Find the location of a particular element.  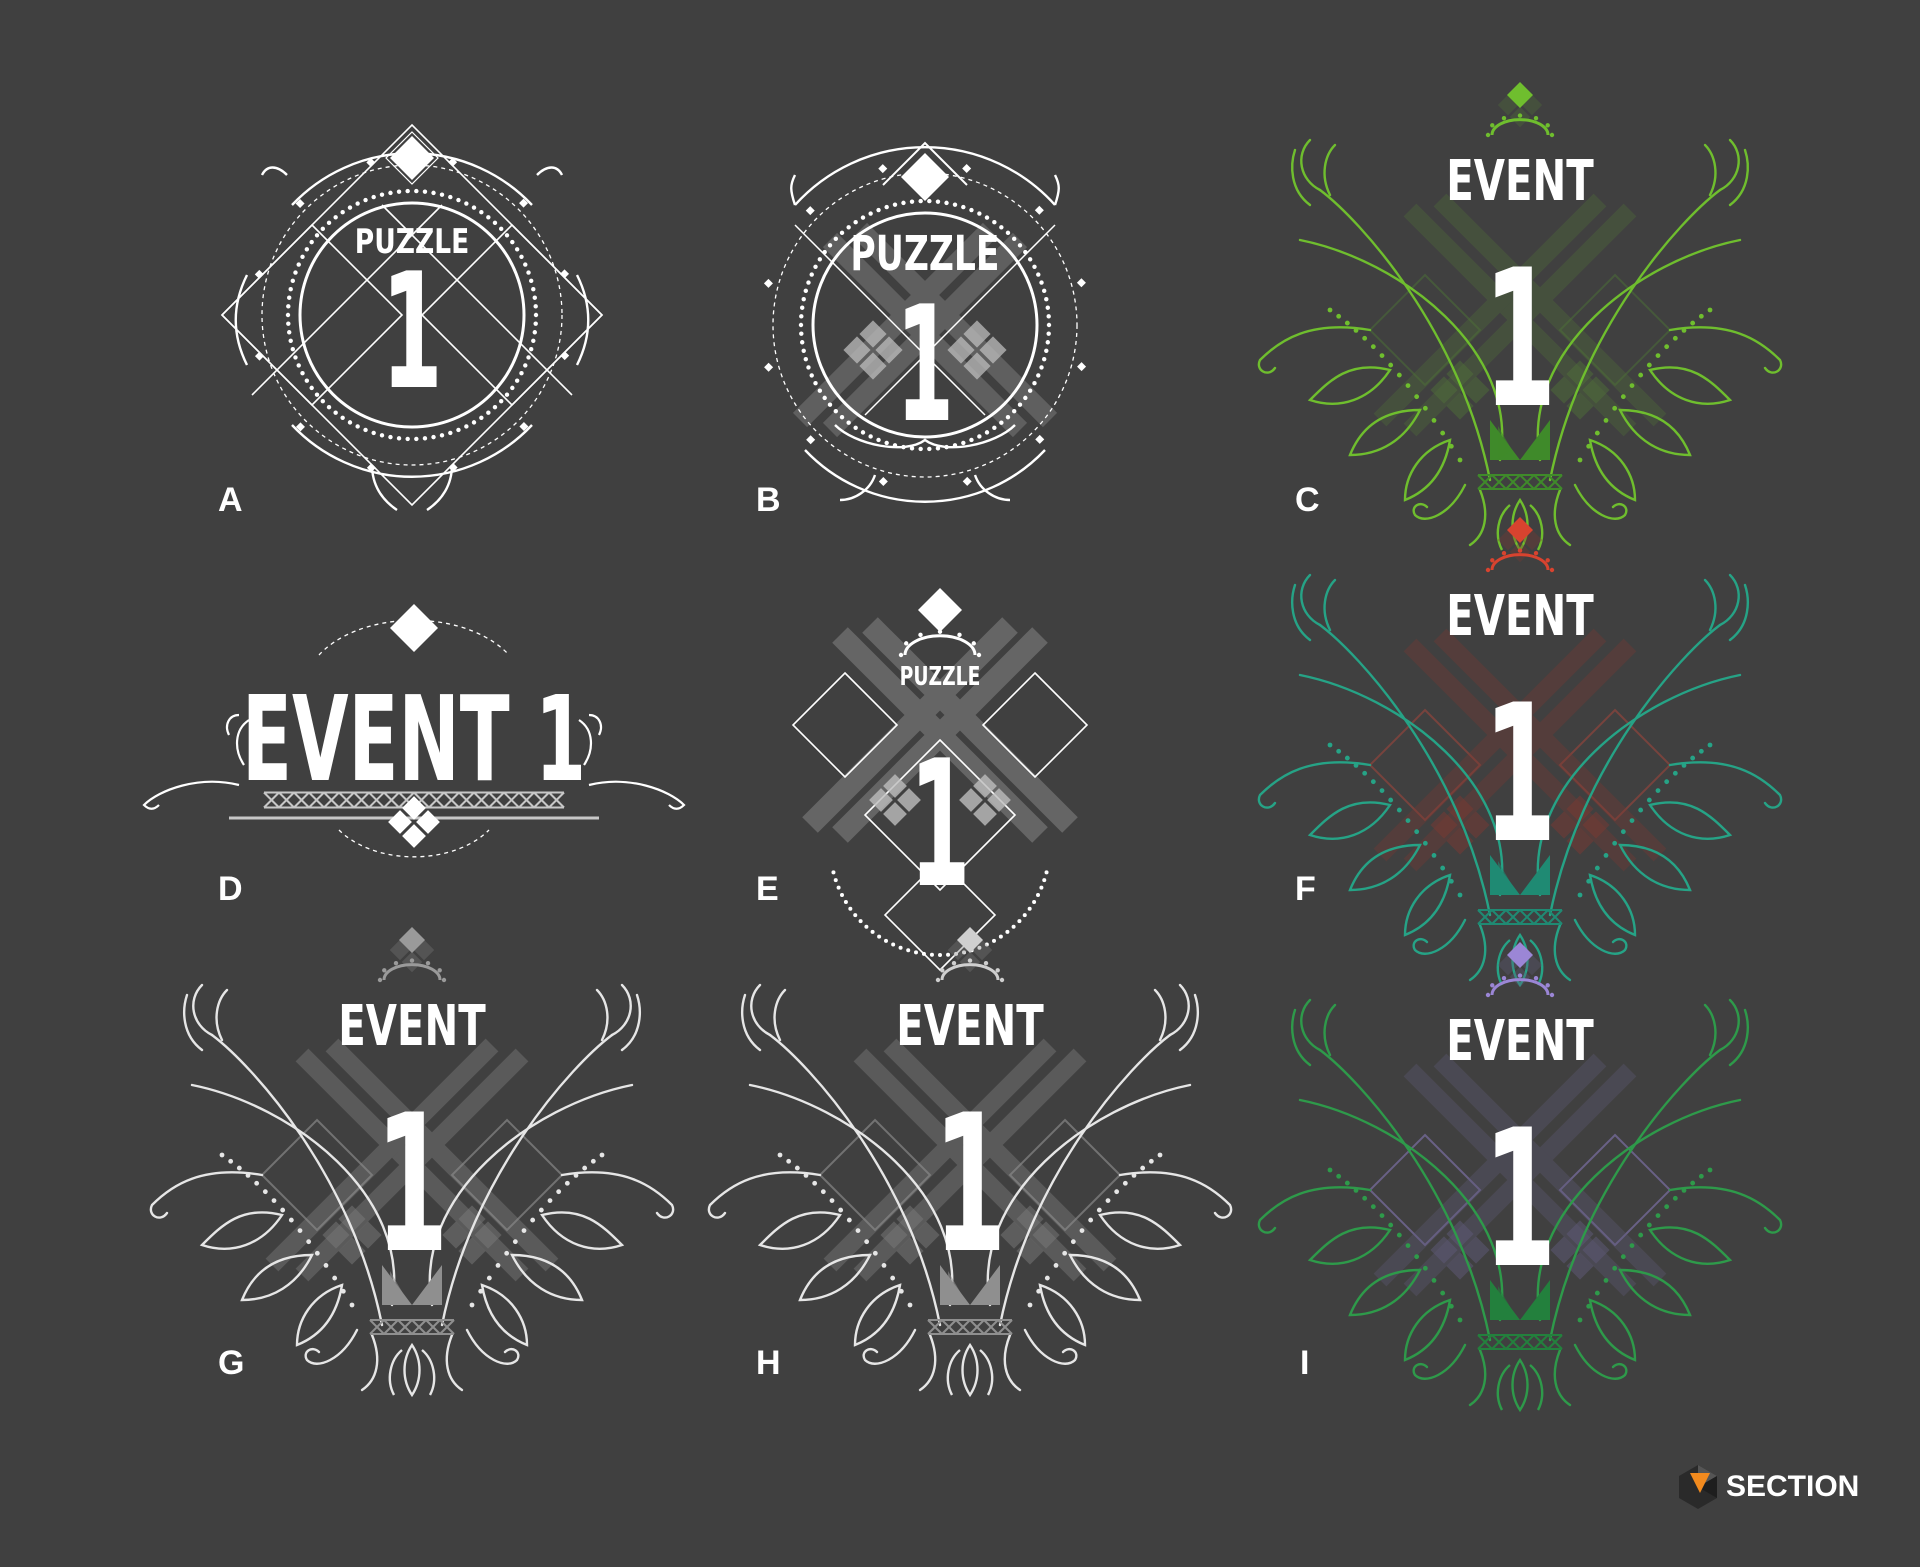

panel-label-i: I is located at coordinates (1305, 1363).